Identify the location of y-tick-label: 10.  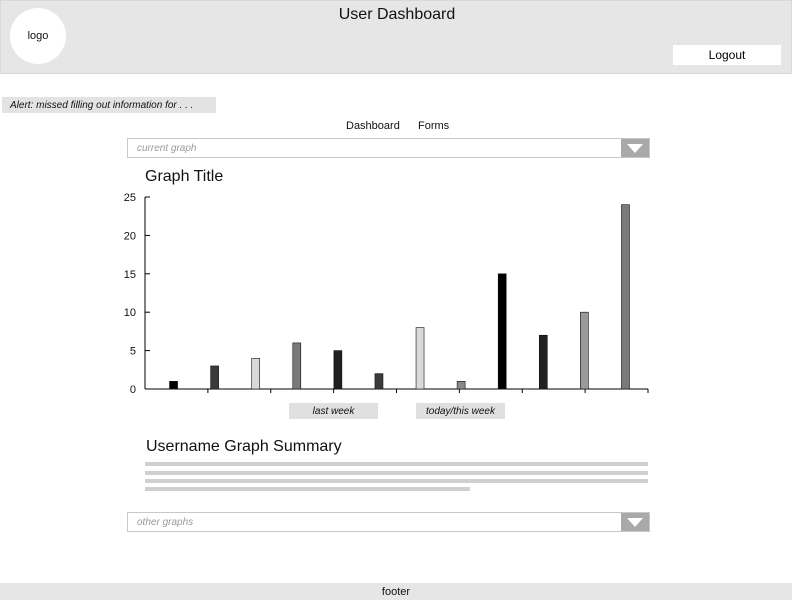
(130, 313).